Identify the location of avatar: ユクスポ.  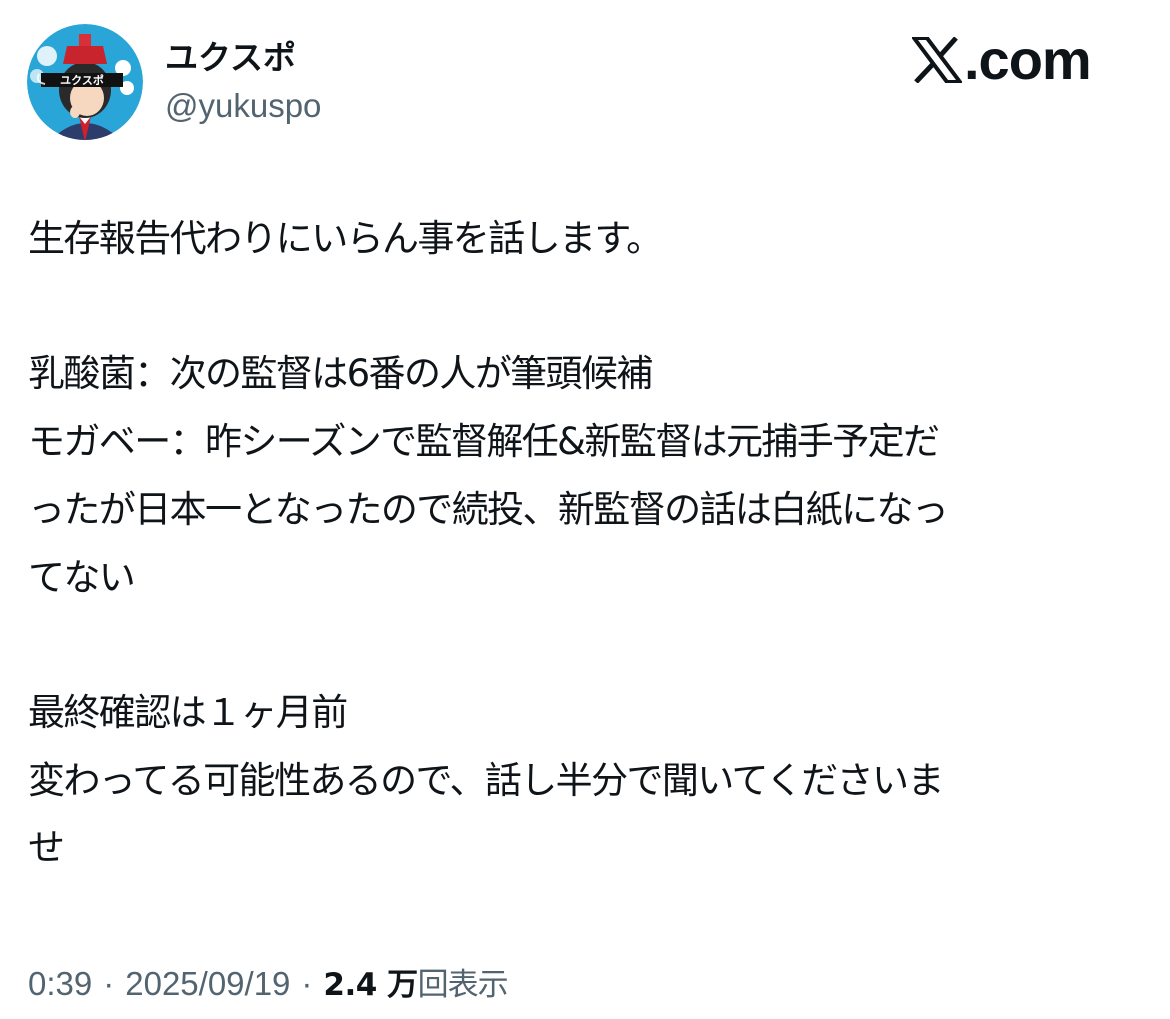
(85, 82).